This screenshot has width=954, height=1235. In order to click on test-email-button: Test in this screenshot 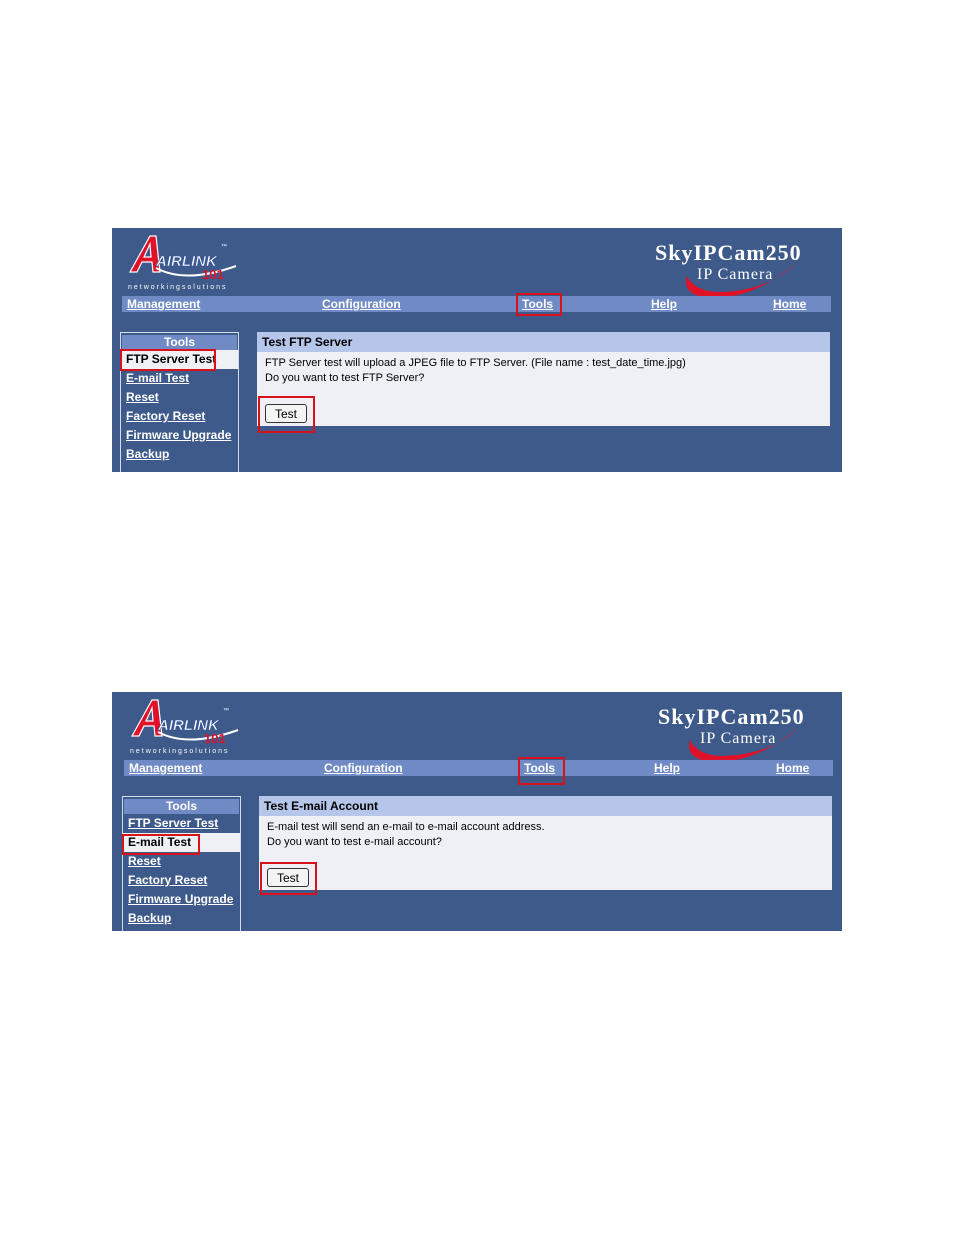, I will do `click(288, 877)`.